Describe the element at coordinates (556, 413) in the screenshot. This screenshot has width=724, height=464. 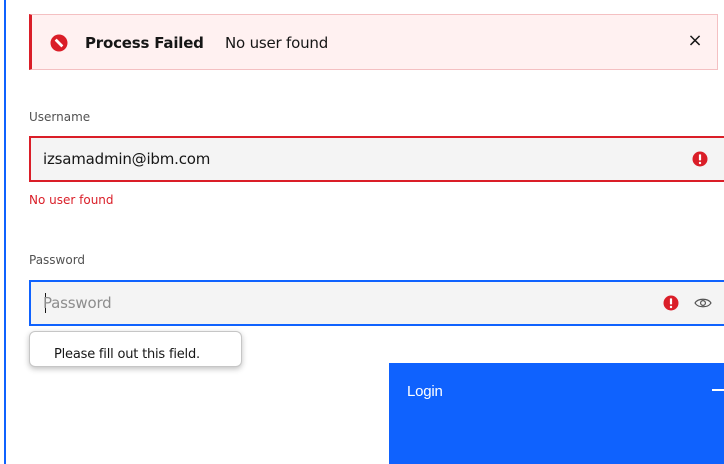
I see `login-button: Login` at that location.